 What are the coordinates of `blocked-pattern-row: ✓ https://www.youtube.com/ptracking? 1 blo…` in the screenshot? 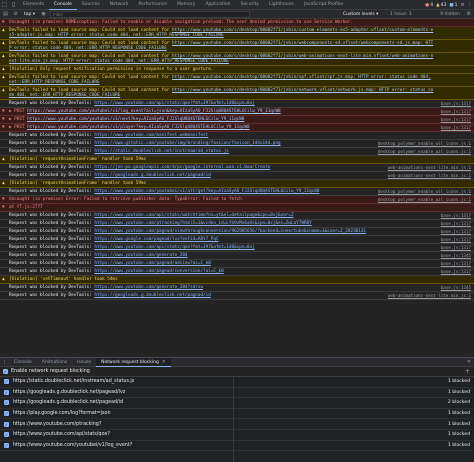 It's located at (237, 424).